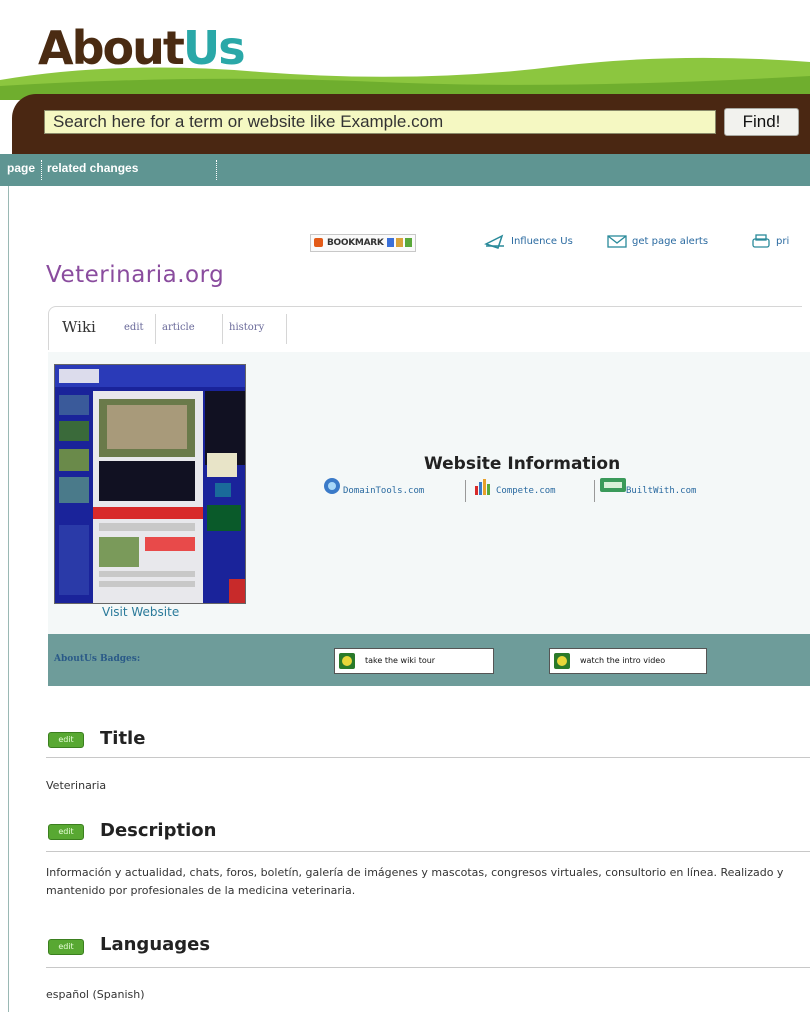 The width and height of the screenshot is (810, 1012). What do you see at coordinates (761, 241) in the screenshot?
I see `print-icon` at bounding box center [761, 241].